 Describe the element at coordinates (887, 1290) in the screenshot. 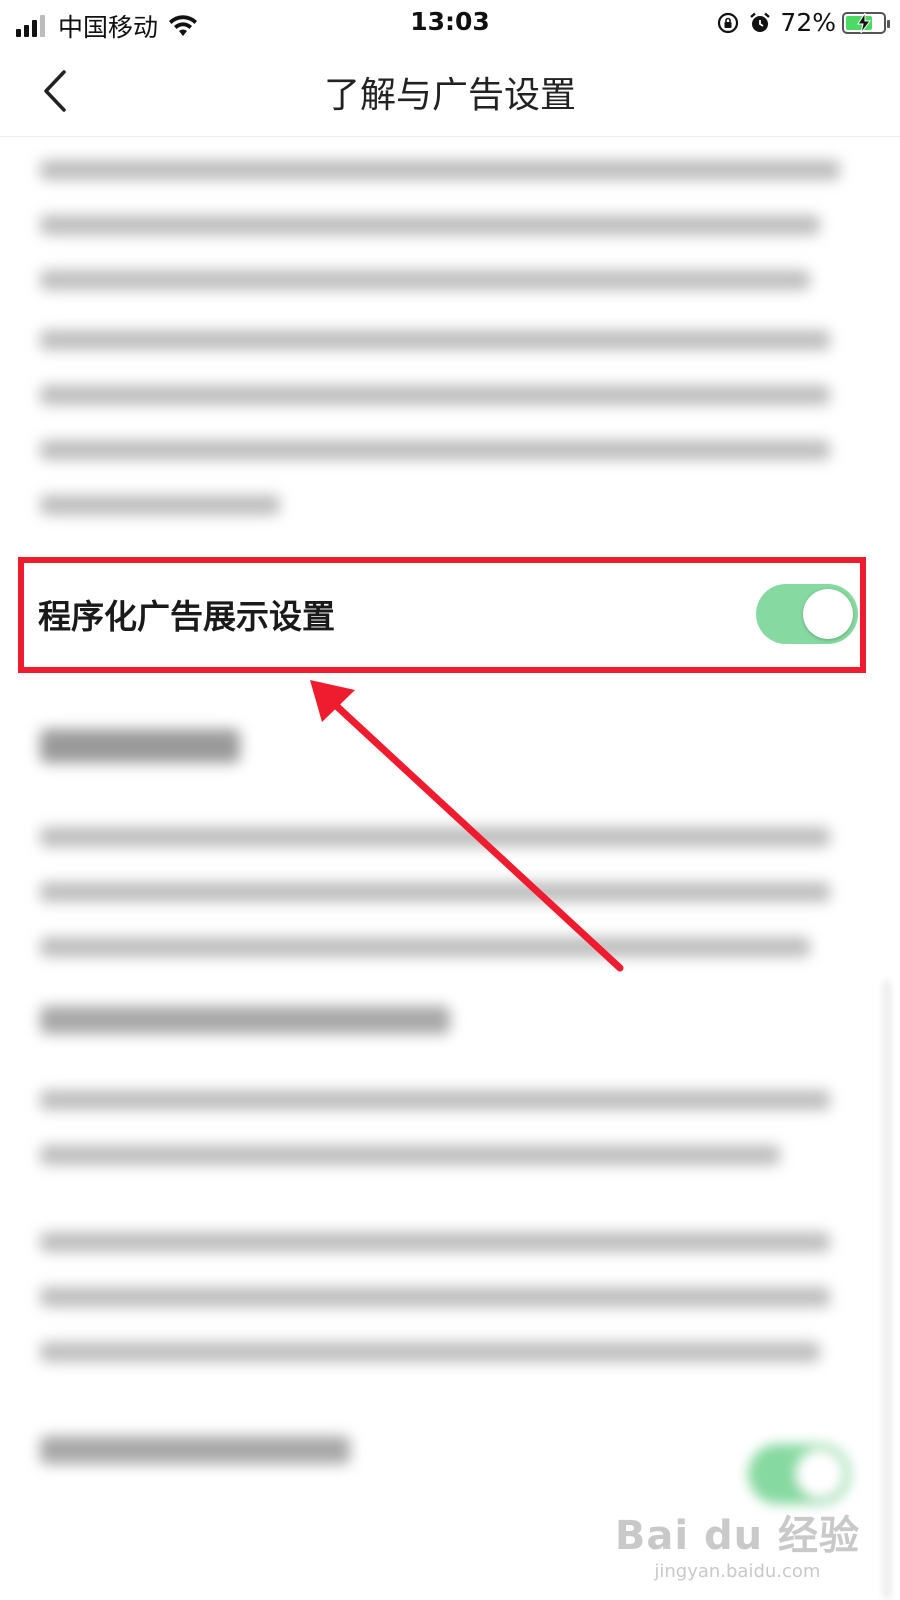

I see `scrollbar` at that location.